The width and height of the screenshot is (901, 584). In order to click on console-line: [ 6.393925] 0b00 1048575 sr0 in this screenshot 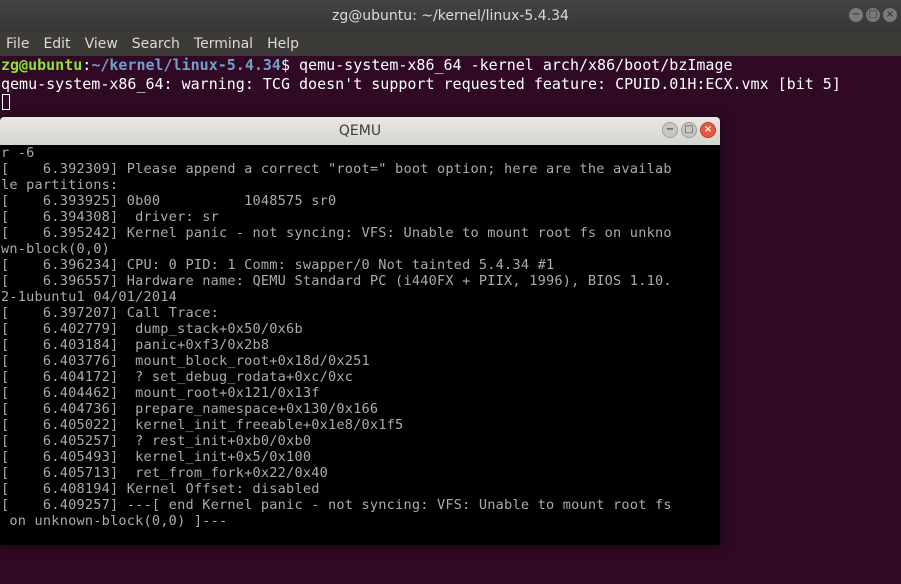, I will do `click(169, 201)`.